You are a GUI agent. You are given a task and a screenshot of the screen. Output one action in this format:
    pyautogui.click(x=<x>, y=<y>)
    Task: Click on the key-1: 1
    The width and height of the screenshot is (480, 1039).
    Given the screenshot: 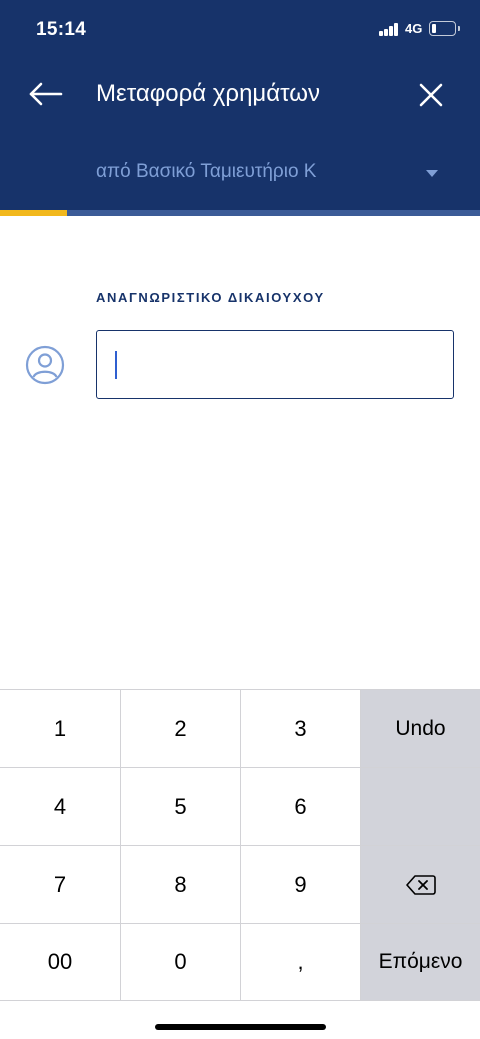 What is the action you would take?
    pyautogui.click(x=60, y=728)
    